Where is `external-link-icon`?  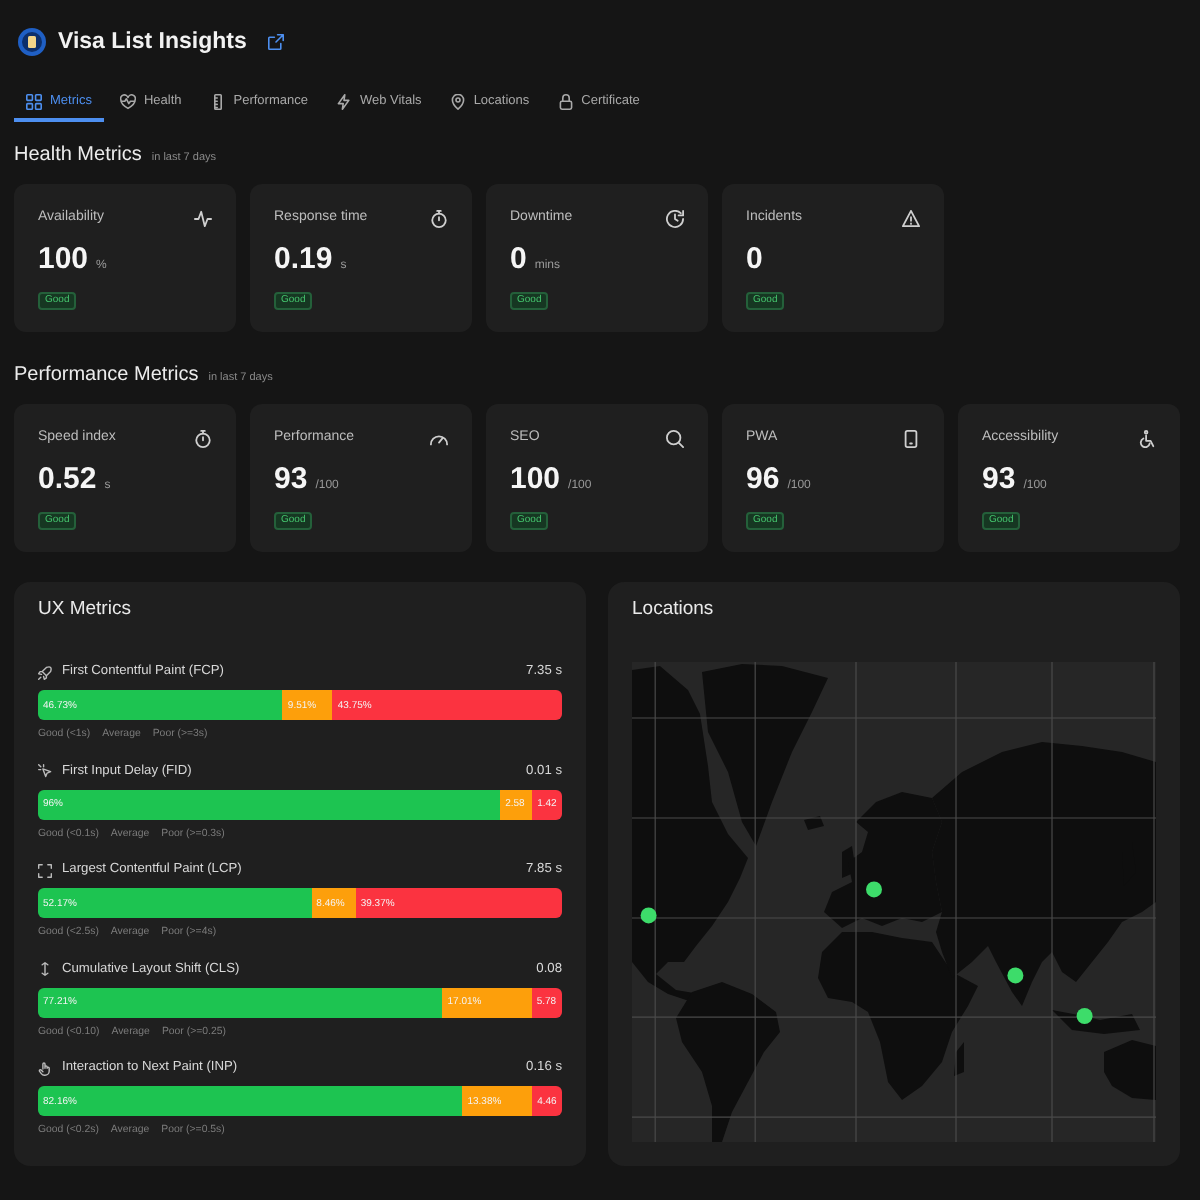 external-link-icon is located at coordinates (276, 42).